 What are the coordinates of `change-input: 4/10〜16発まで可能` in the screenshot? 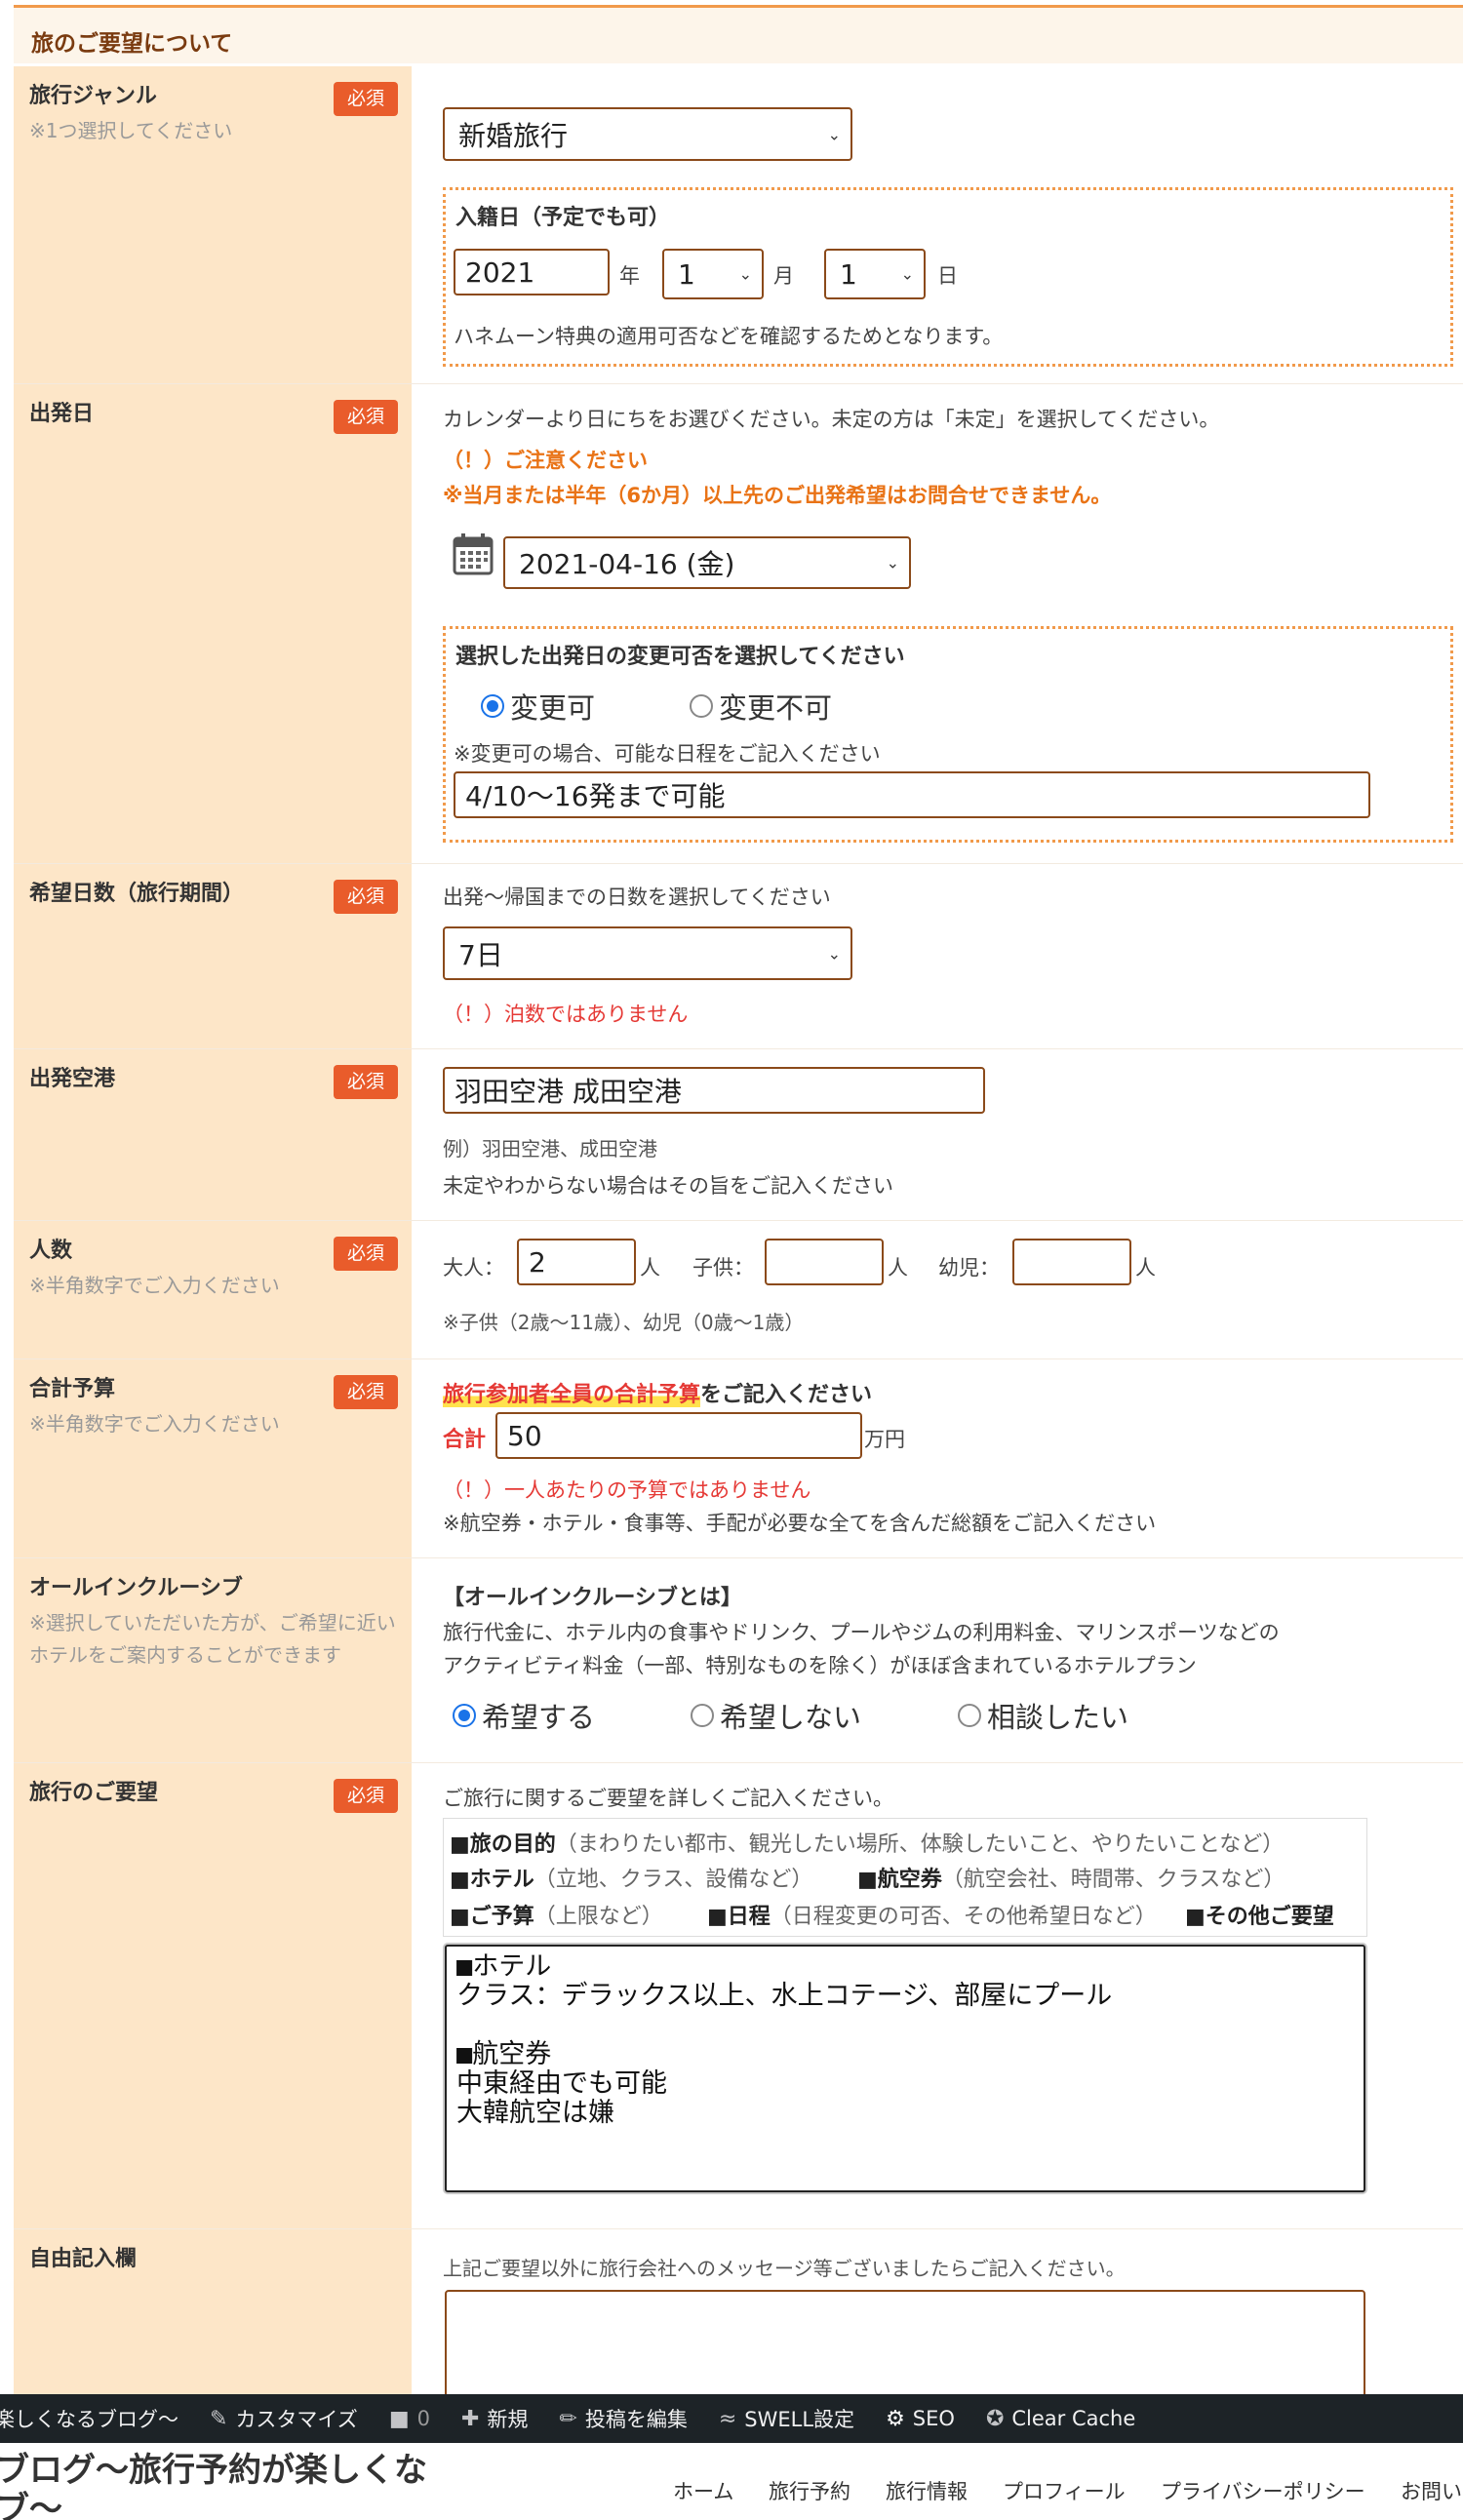 It's located at (912, 794).